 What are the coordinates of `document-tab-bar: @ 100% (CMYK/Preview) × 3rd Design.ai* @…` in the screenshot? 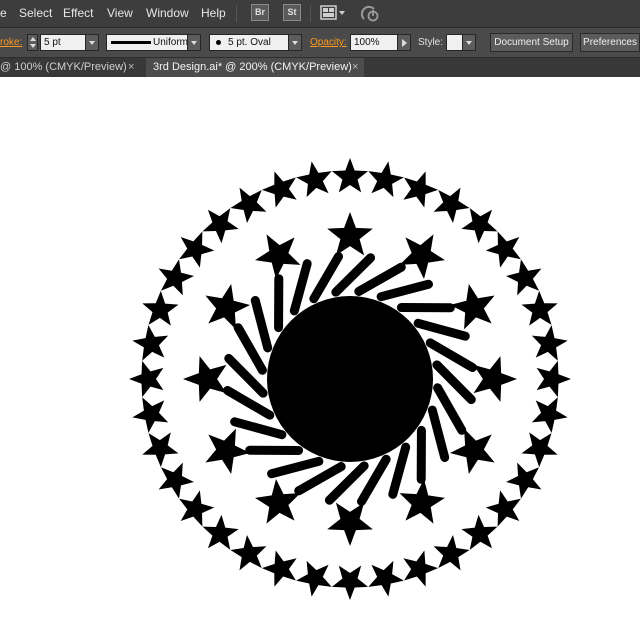 It's located at (320, 67).